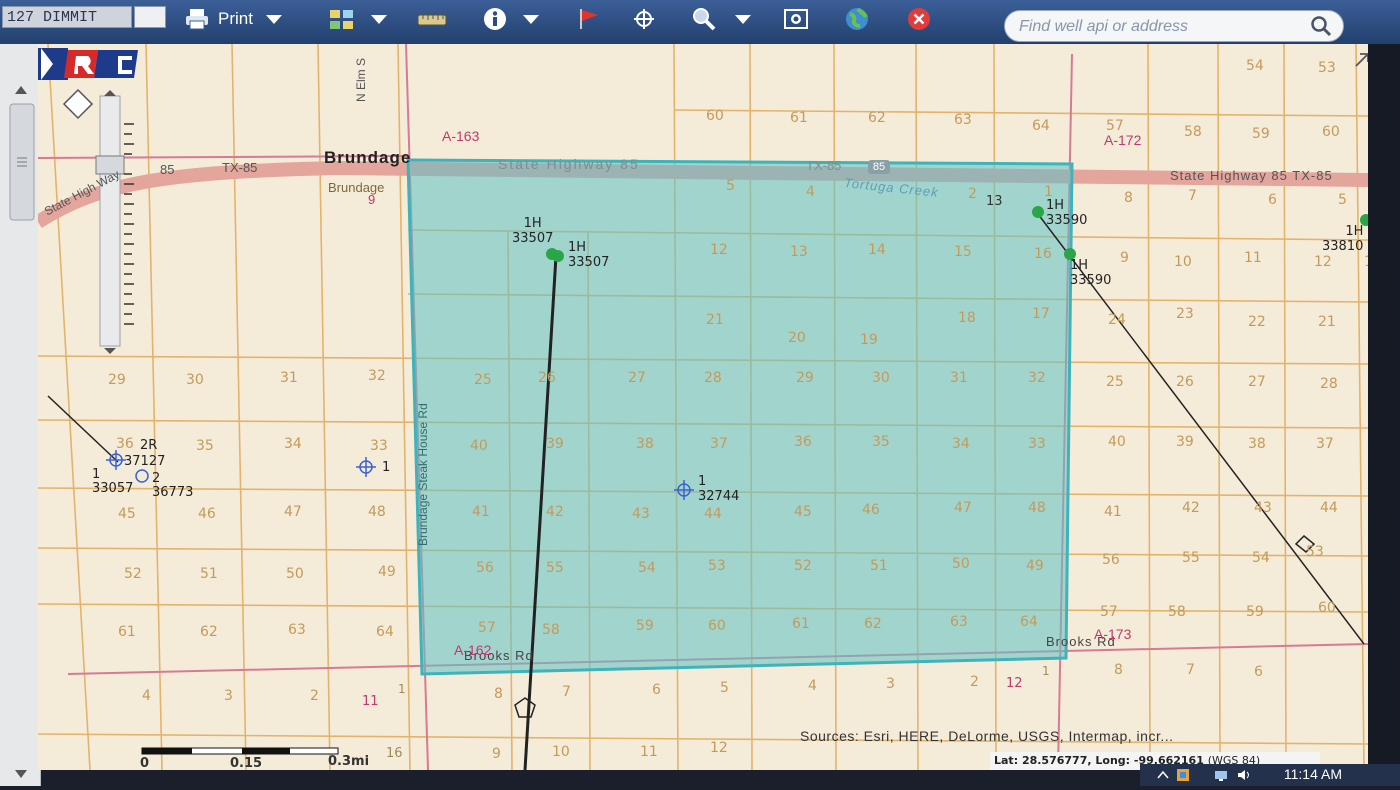 This screenshot has height=790, width=1400. I want to click on scroll-up-arrow-icon, so click(21, 90).